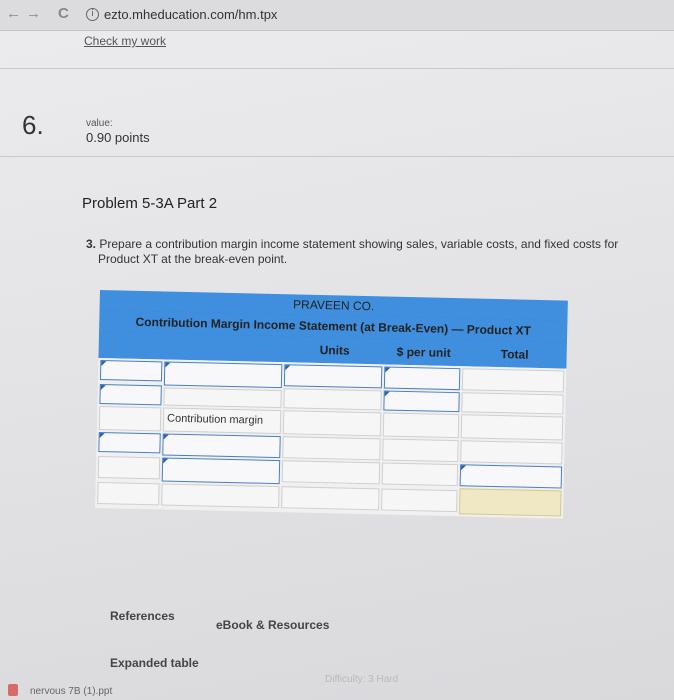 This screenshot has width=674, height=700. I want to click on column-header-total: Total, so click(514, 354).